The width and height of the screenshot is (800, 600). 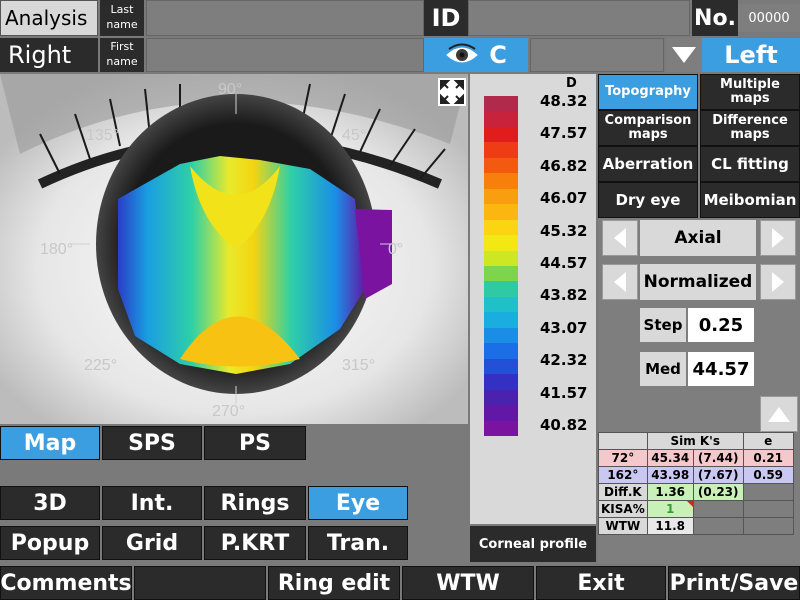 What do you see at coordinates (750, 128) in the screenshot?
I see `difference-maps-button: Difference maps` at bounding box center [750, 128].